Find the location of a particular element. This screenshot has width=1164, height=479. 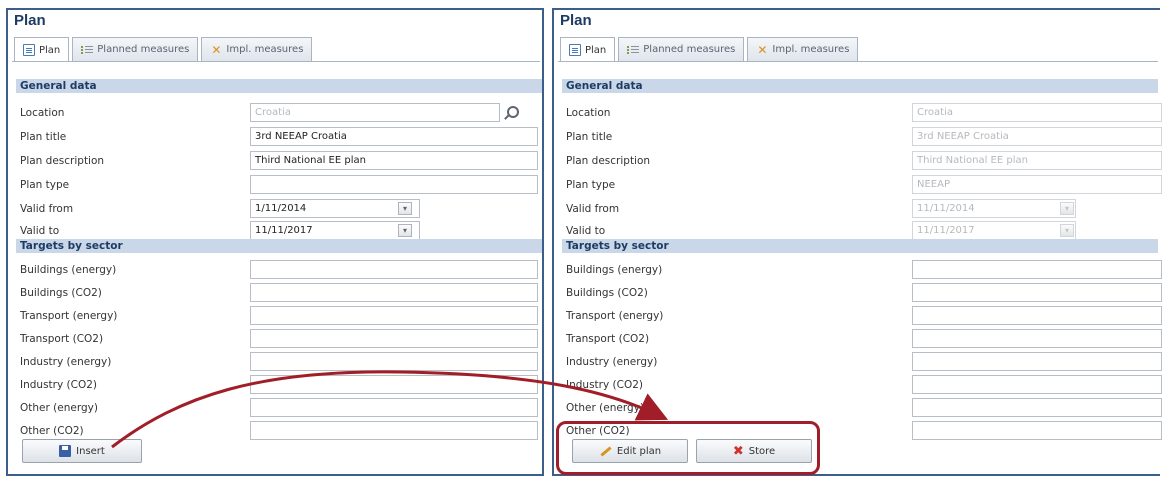

annotation-highlight-box is located at coordinates (688, 448).